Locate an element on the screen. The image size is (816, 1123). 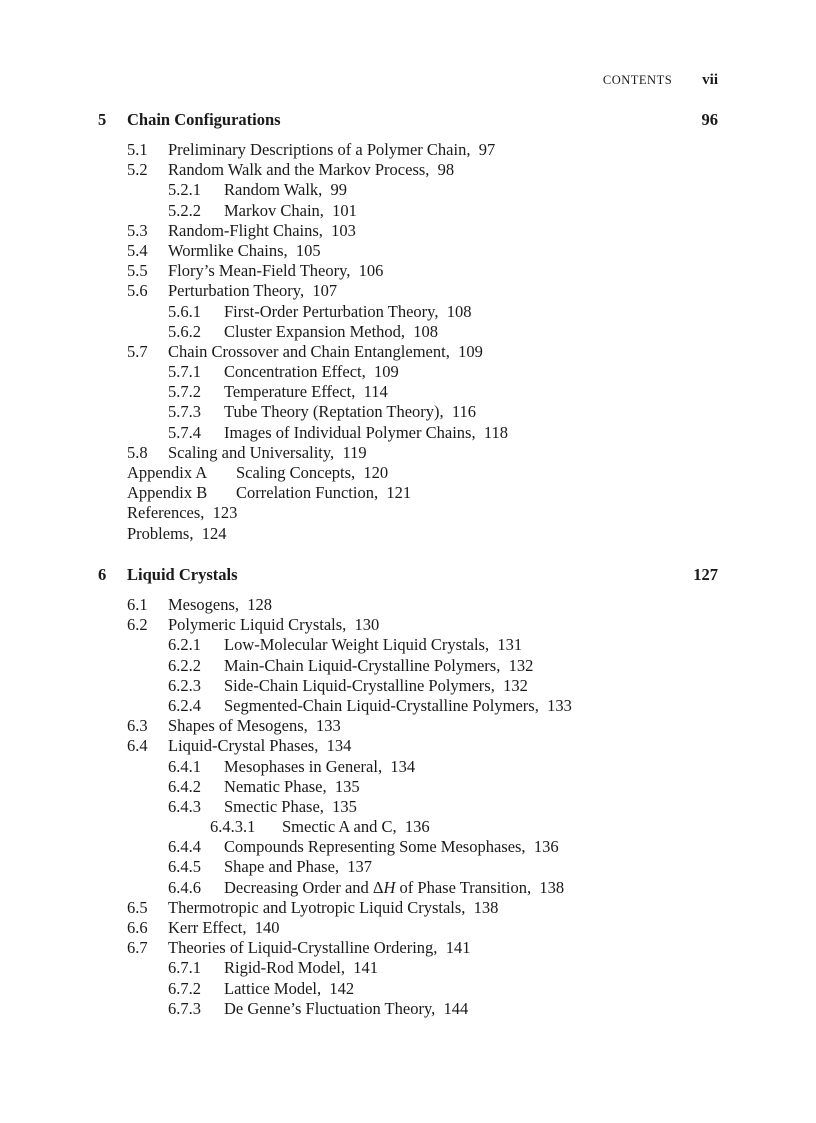
toc-entry: 5.5 Flory’s Mean-Field Theory, 106 is located at coordinates (408, 271).